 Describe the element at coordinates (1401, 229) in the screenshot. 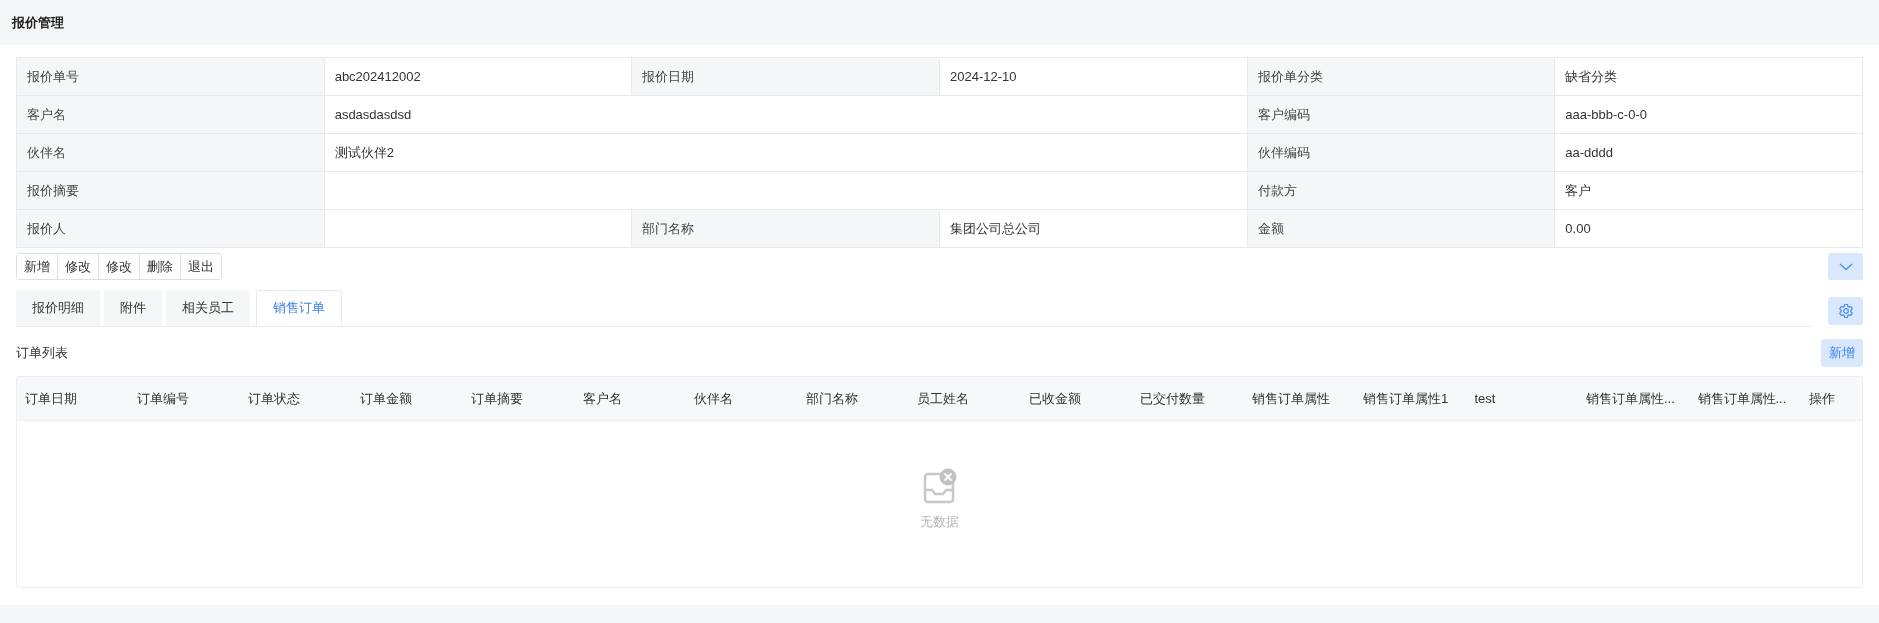

I see `field-label: 金额` at that location.